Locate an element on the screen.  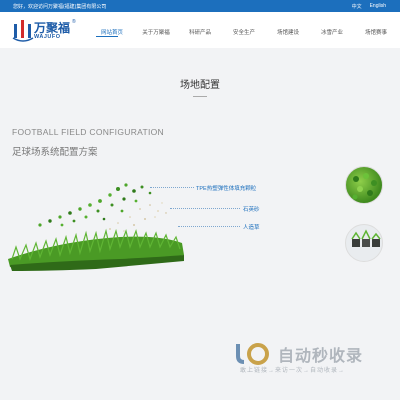
nav-item-safety: 安全生产 is located at coordinates (244, 32).